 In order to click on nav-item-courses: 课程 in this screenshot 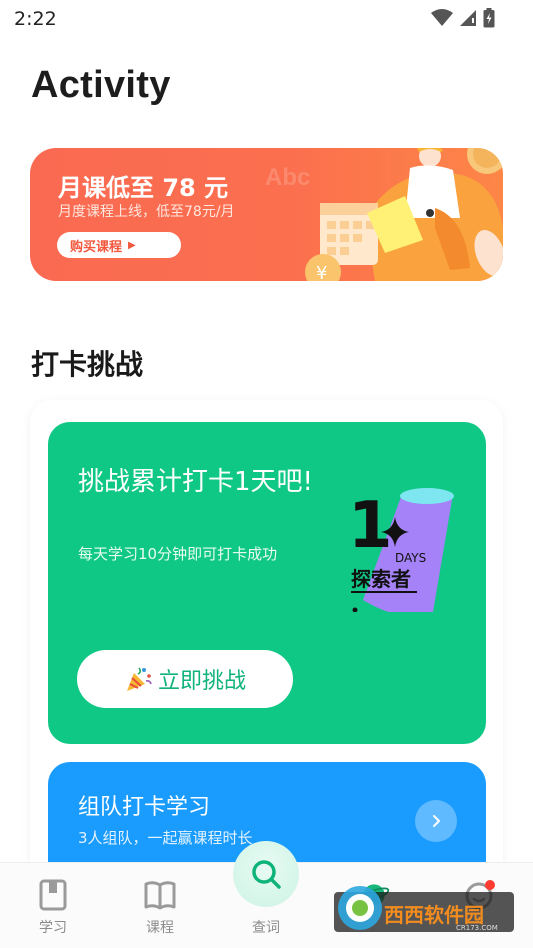, I will do `click(160, 905)`.